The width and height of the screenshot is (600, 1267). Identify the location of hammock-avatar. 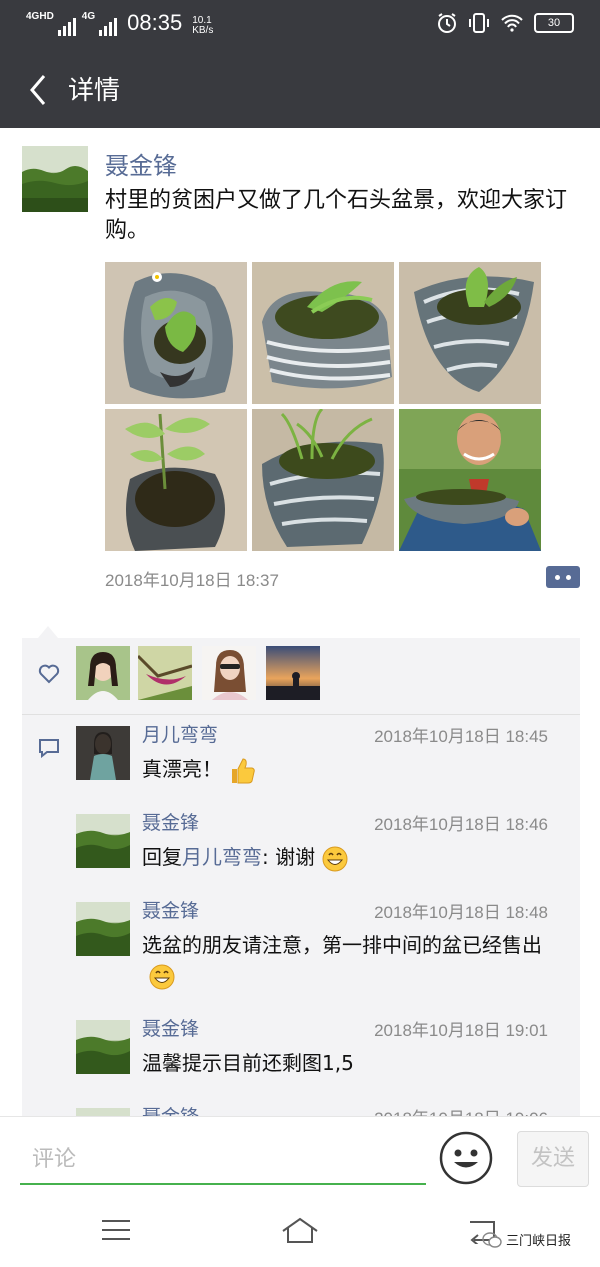
(165, 673).